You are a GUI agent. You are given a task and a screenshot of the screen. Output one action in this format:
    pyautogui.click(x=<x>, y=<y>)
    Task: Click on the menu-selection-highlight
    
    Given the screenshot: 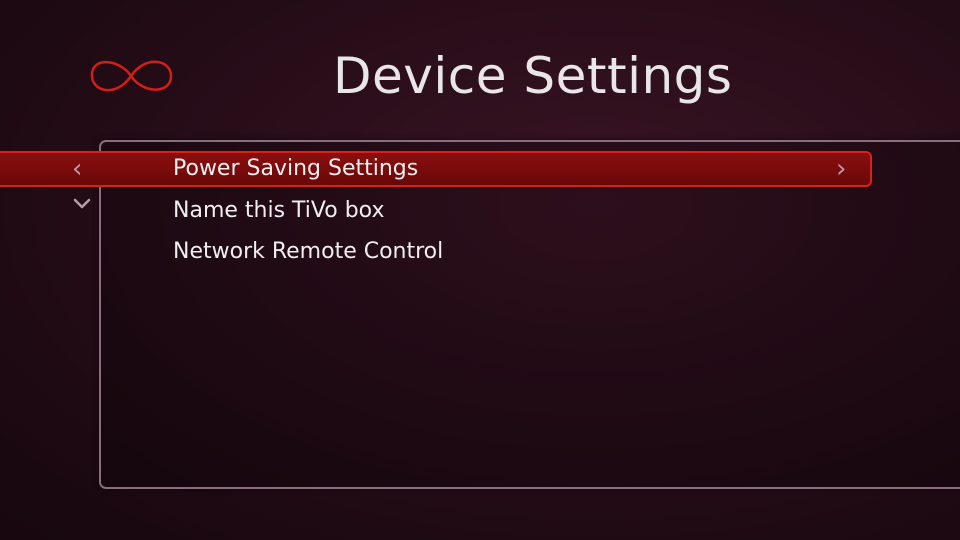 What is the action you would take?
    pyautogui.click(x=436, y=169)
    